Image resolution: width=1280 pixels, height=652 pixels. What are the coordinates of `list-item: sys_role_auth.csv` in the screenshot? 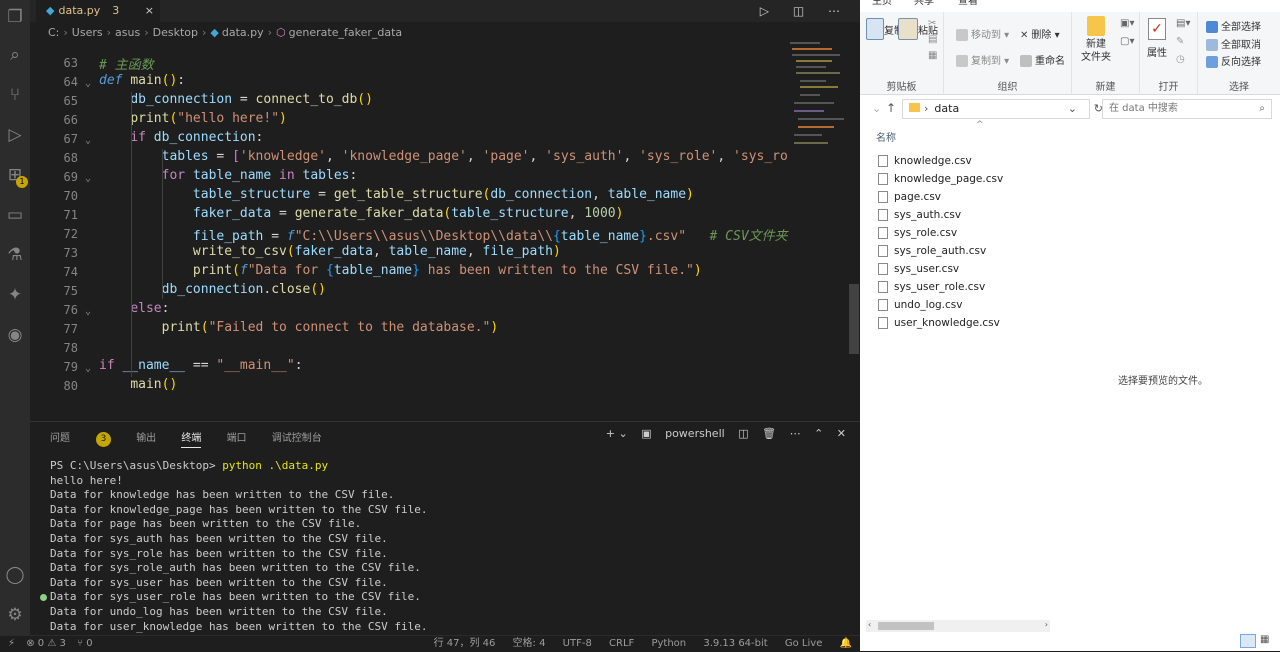 It's located at (940, 251).